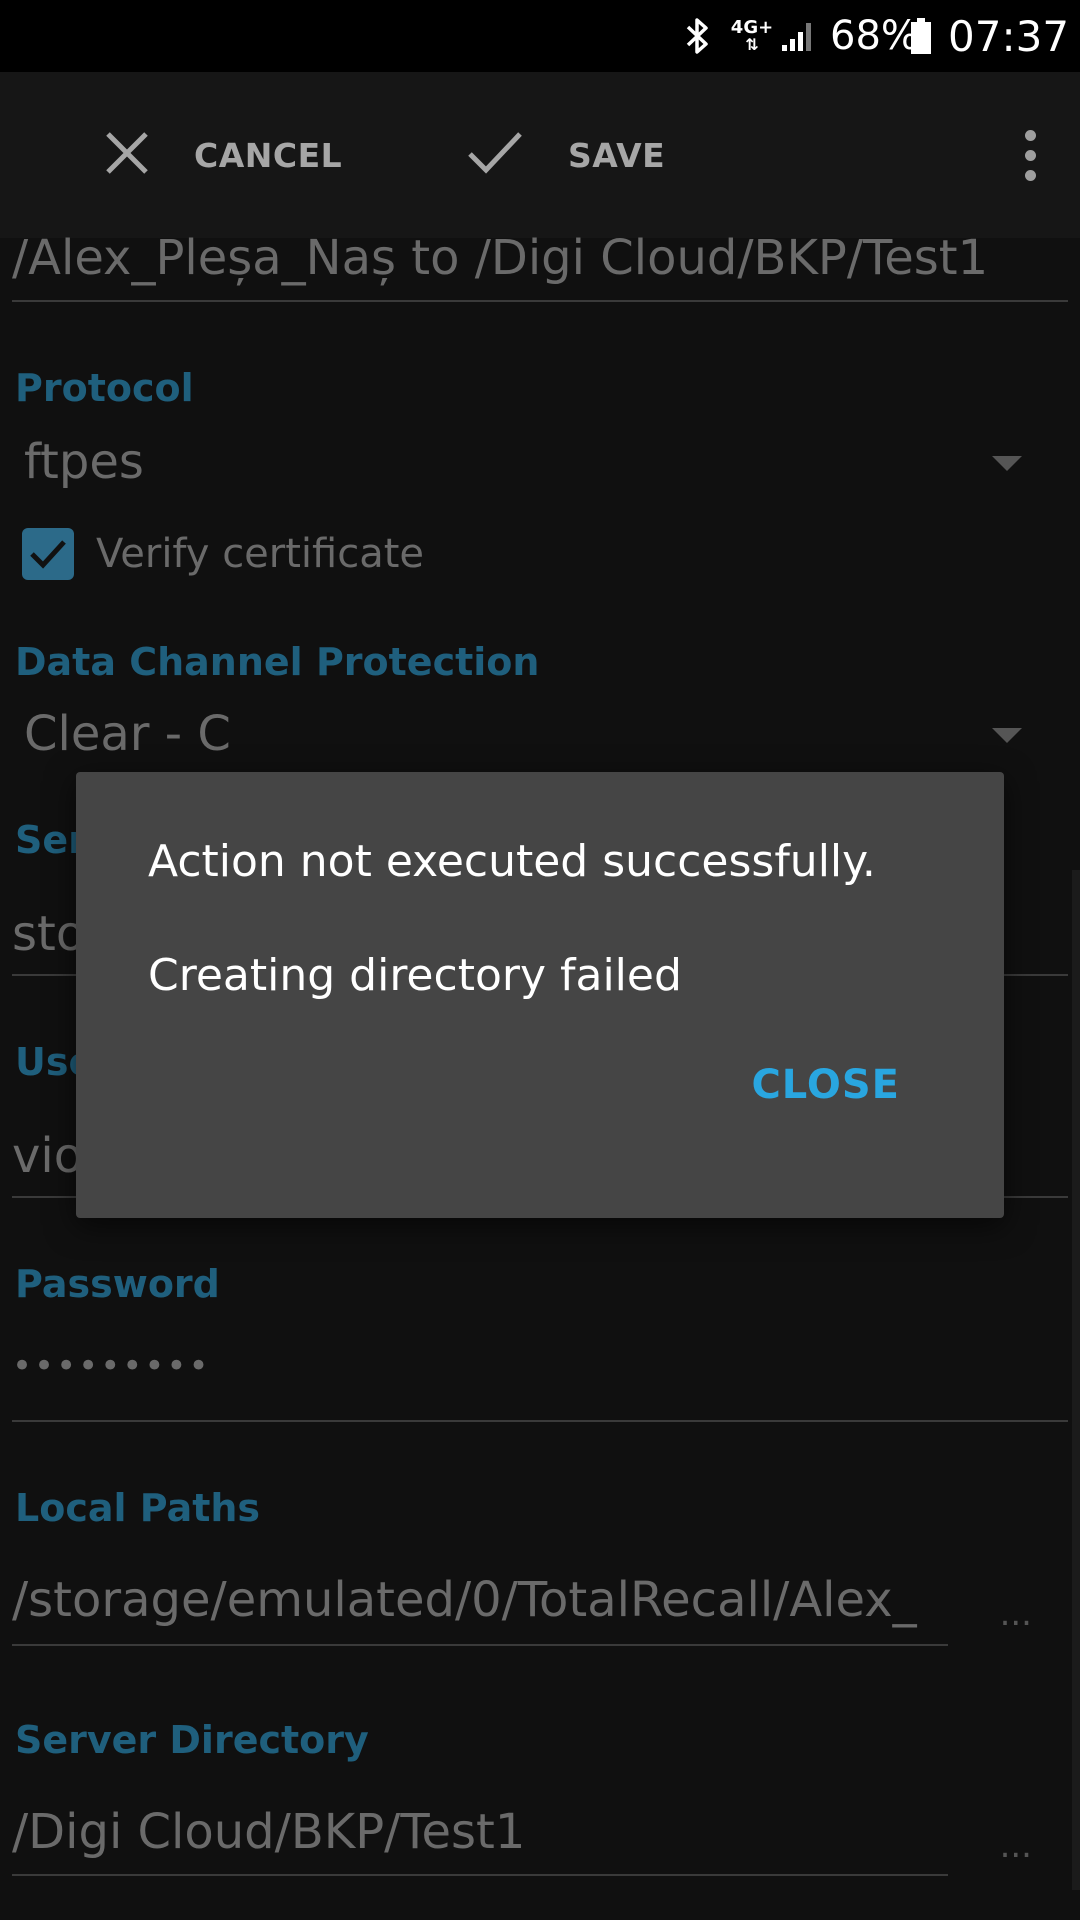 This screenshot has width=1080, height=1920. I want to click on username-field: vio, so click(47, 1156).